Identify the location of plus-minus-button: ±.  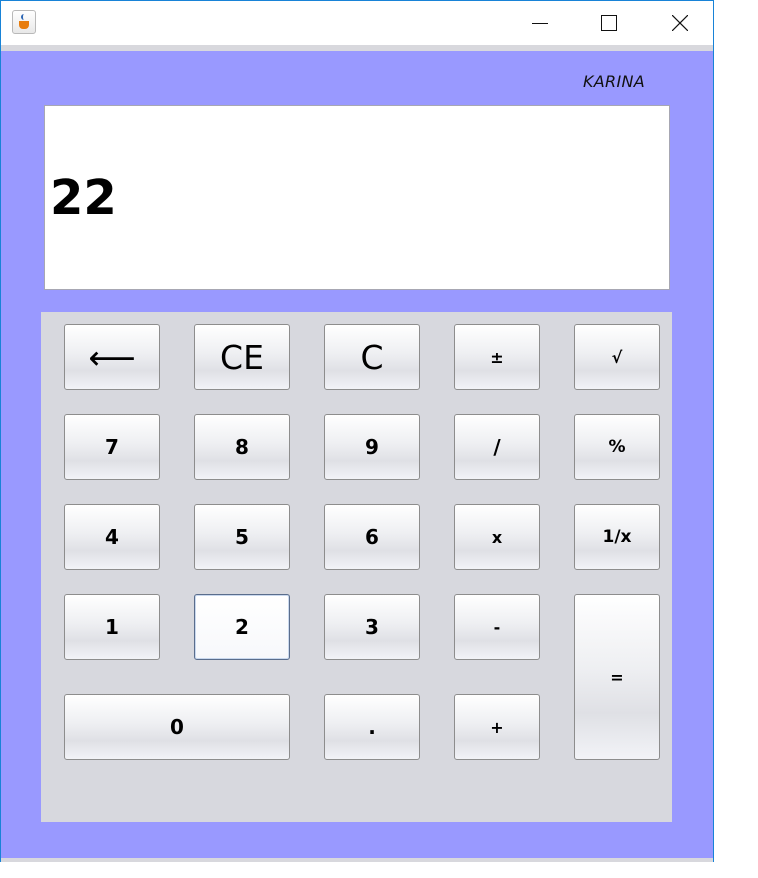
(497, 357).